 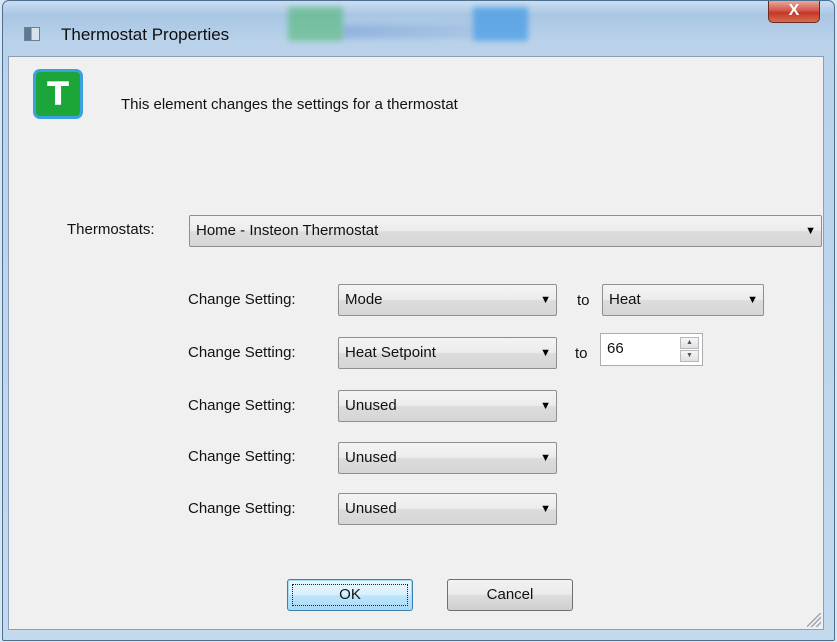 I want to click on setting-dropdown-3: Unused ▼, so click(x=447, y=406).